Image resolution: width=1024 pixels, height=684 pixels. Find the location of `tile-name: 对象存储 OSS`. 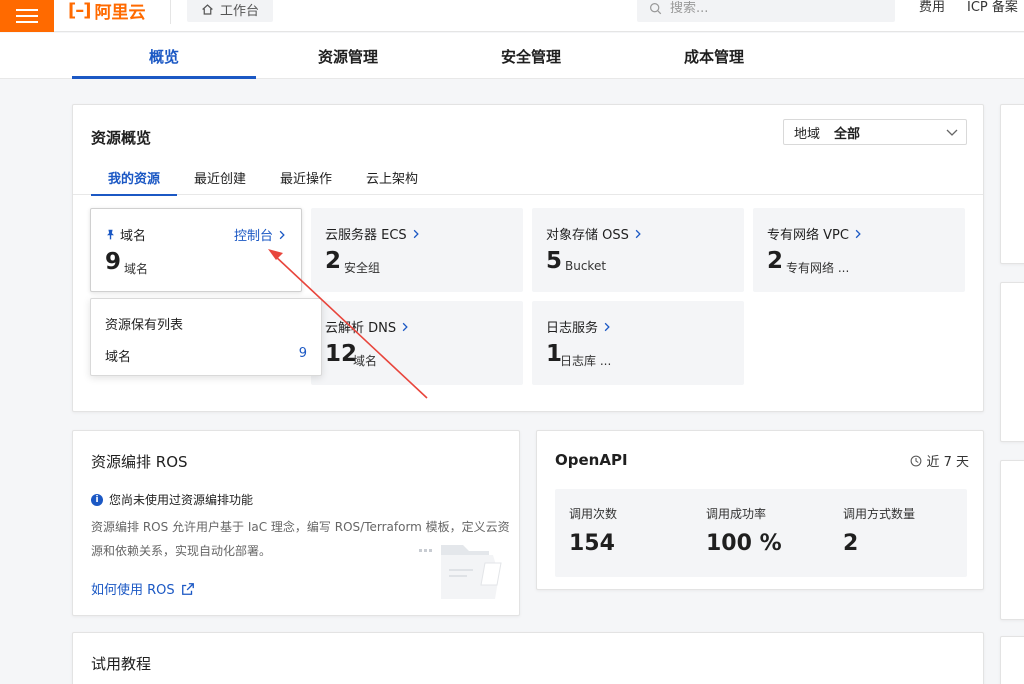

tile-name: 对象存储 OSS is located at coordinates (594, 233).